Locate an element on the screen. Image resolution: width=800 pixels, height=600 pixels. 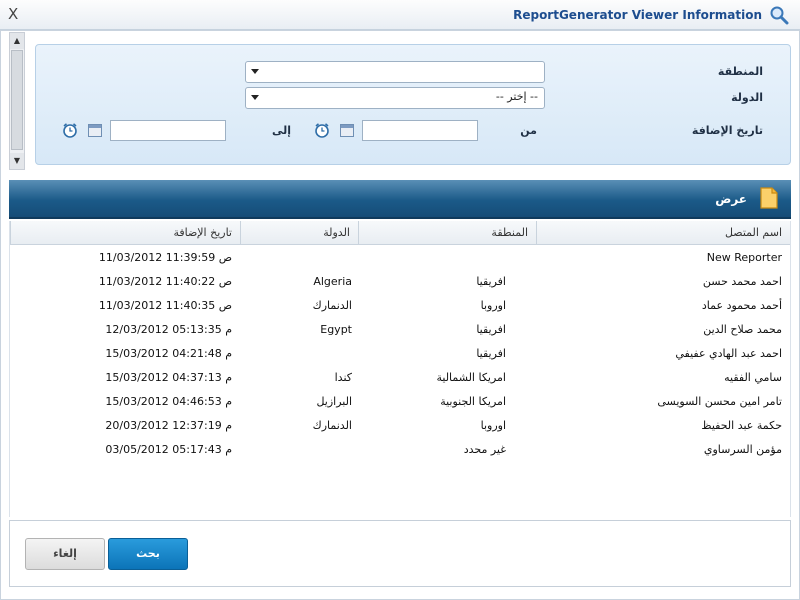
grid-header: اسم المتصل المنطقة الدولة تاريخ الإضافة is located at coordinates (400, 233).